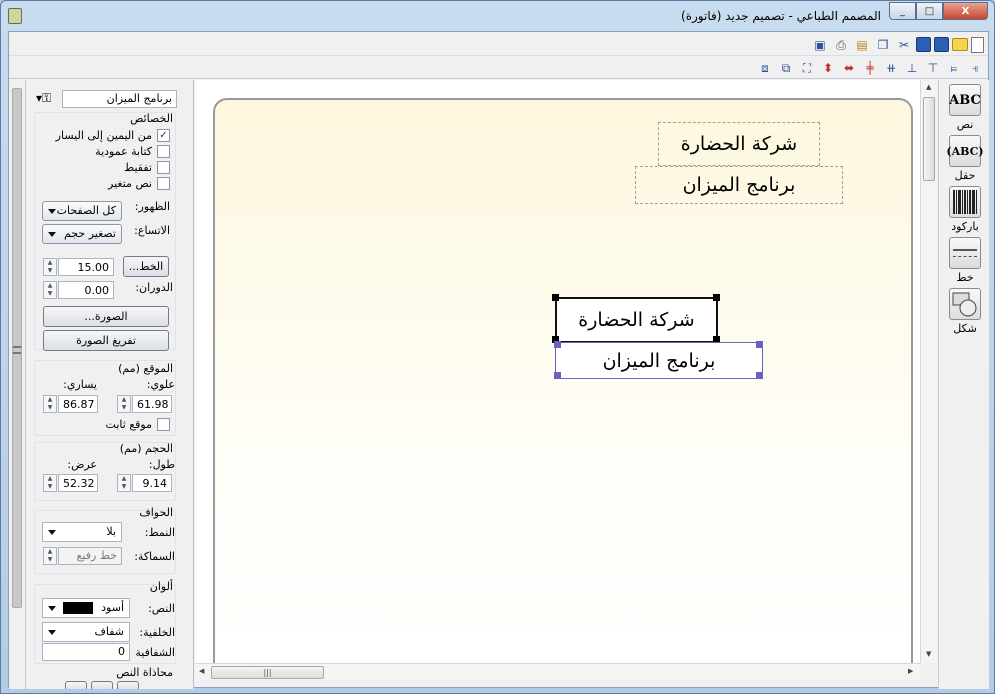 This screenshot has width=995, height=694. I want to click on canvas-horizontal-scrollbar: ◀ ||| ▶, so click(557, 671).